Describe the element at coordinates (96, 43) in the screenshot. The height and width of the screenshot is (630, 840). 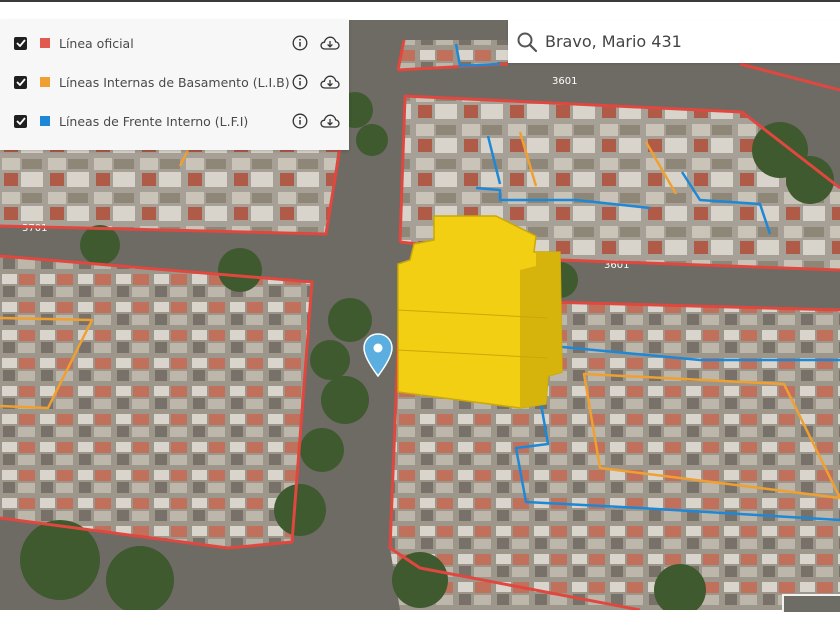
I see `legend-label: Línea oficial` at that location.